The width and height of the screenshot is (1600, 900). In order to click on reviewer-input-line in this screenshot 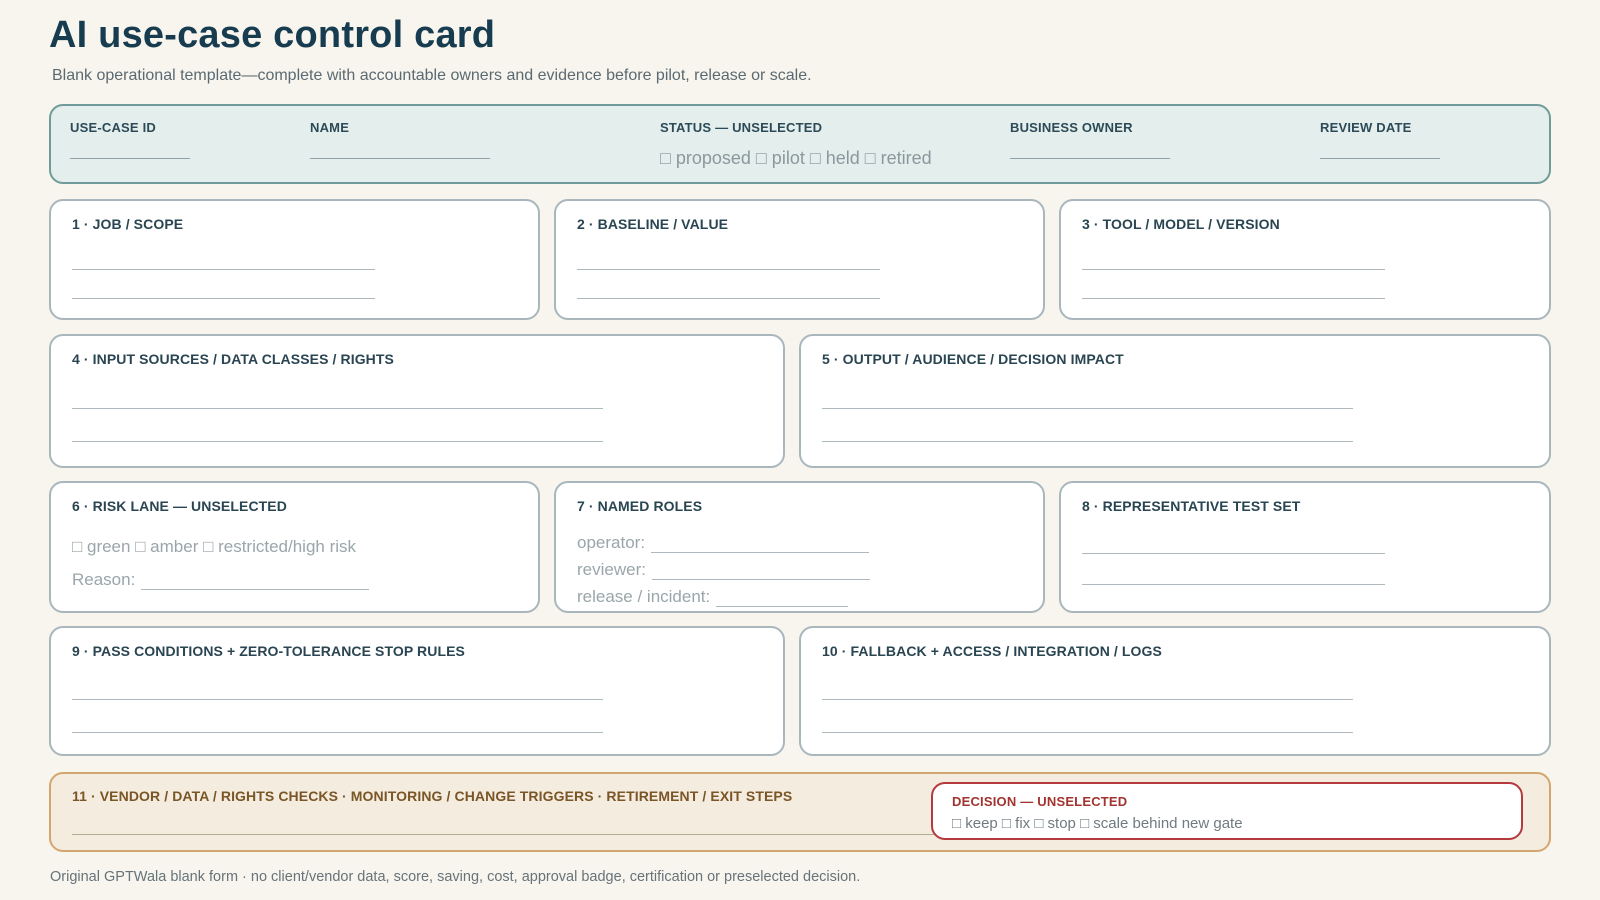, I will do `click(760, 573)`.